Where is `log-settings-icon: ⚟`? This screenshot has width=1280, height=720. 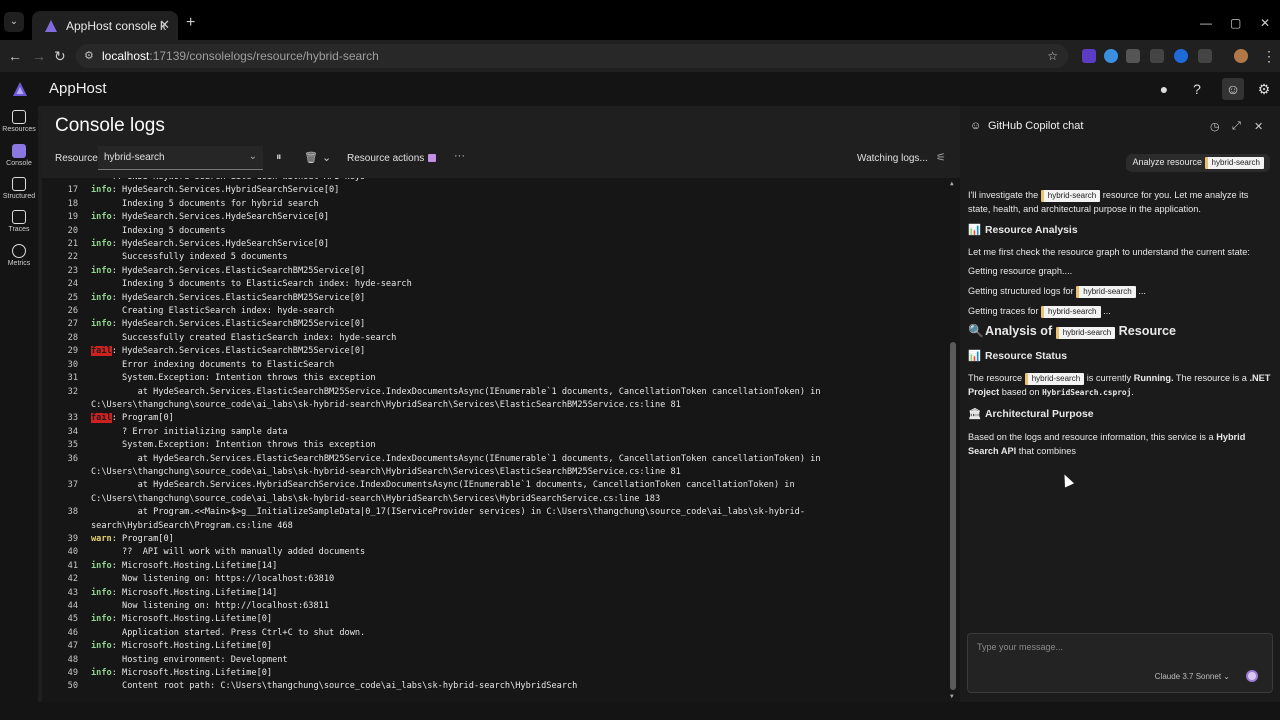 log-settings-icon: ⚟ is located at coordinates (941, 157).